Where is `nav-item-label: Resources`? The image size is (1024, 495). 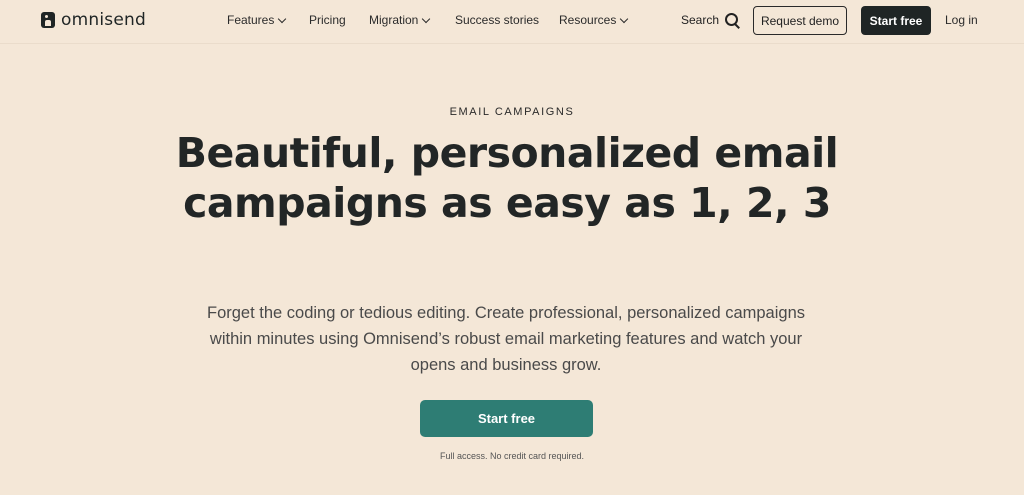 nav-item-label: Resources is located at coordinates (588, 20).